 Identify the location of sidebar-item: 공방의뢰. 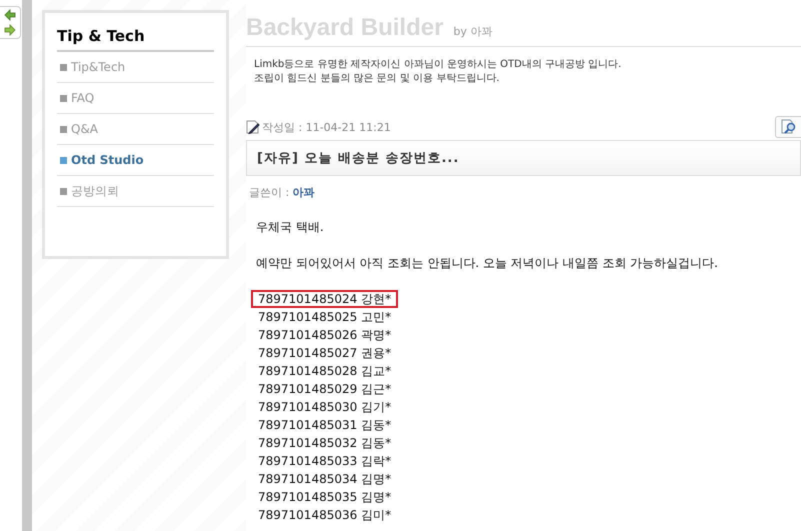
(135, 191).